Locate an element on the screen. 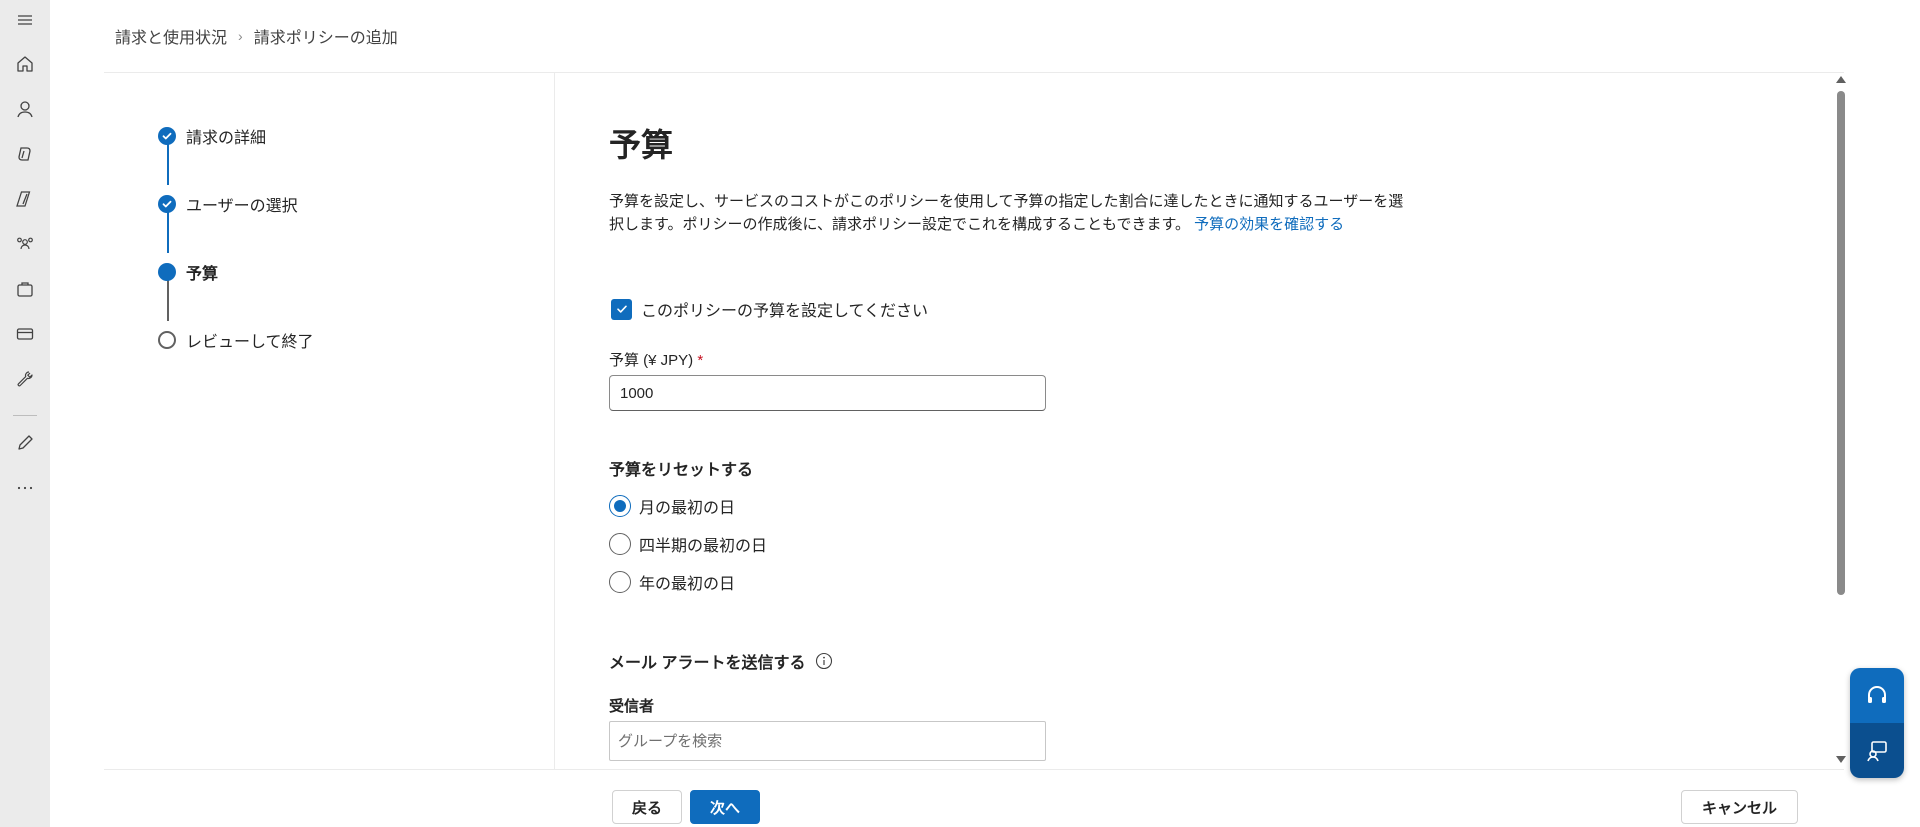 The image size is (1920, 827). breadcrumb: 請求と使用状況 › 請求ポリシーの追加 is located at coordinates (256, 36).